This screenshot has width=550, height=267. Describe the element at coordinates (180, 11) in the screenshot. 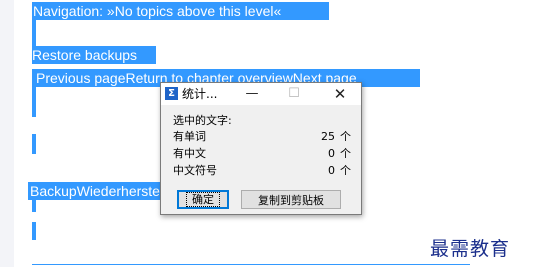

I see `navigation-line: Navigation: »No topics above this level«` at that location.